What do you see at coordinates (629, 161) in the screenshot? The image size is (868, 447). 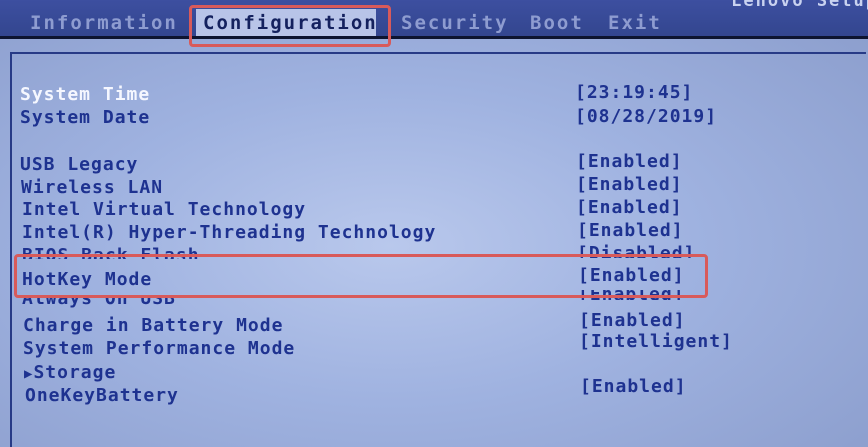 I see `setting-value-usb-legacy: [Enabled]` at bounding box center [629, 161].